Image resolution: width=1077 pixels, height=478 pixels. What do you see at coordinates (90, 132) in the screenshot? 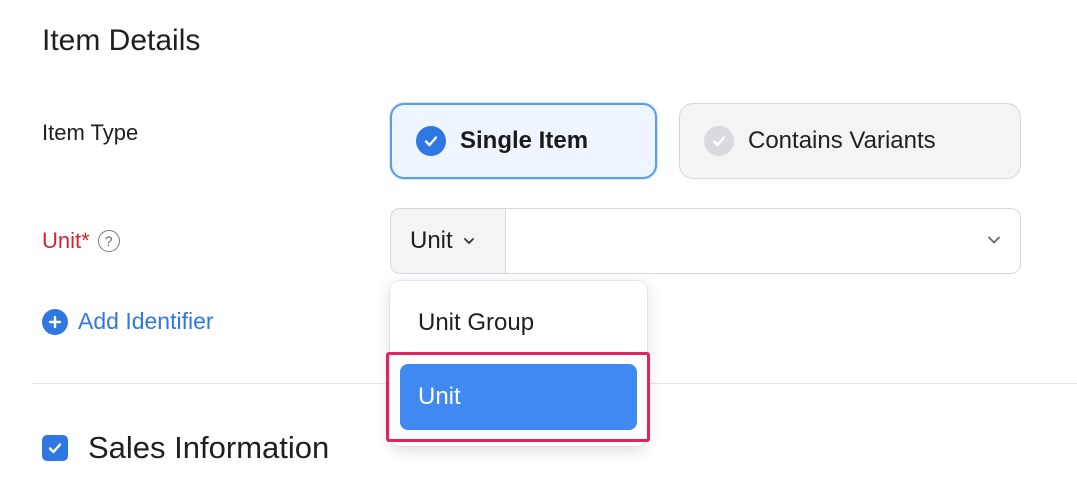
I see `item-type-label: Item Type` at bounding box center [90, 132].